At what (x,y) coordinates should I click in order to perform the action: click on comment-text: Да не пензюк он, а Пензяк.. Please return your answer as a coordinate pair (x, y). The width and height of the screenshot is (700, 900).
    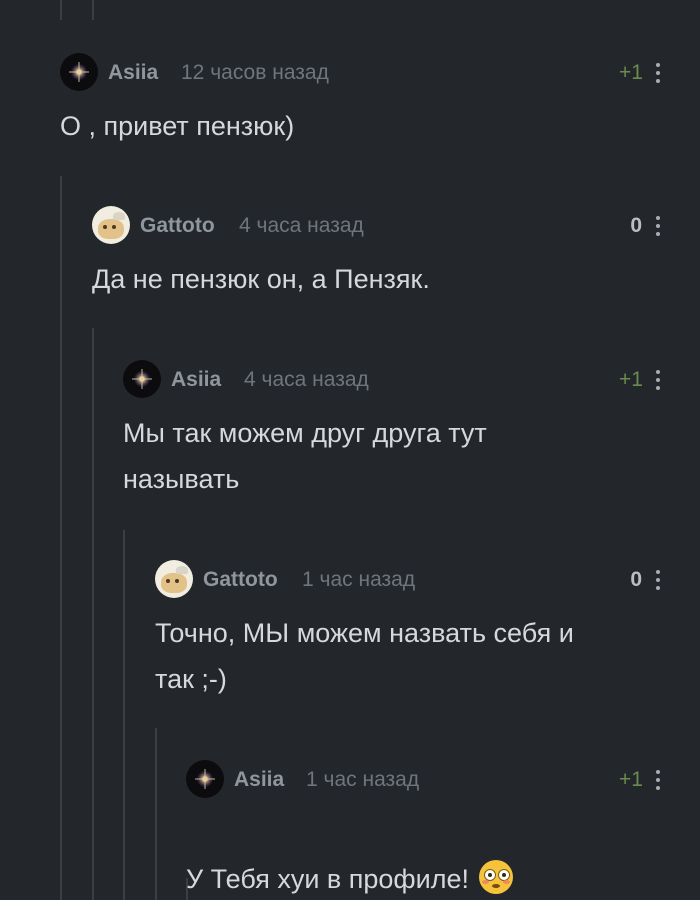
    Looking at the image, I should click on (261, 279).